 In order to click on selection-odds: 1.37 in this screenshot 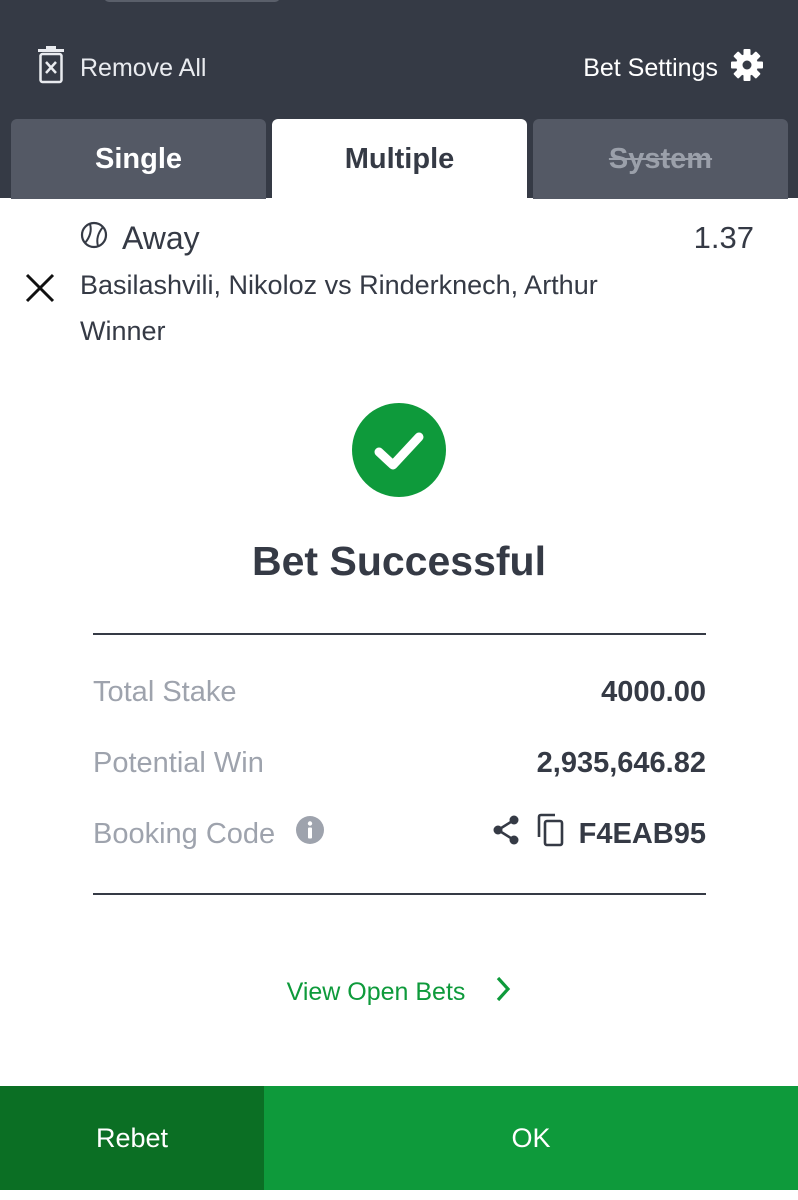, I will do `click(723, 237)`.